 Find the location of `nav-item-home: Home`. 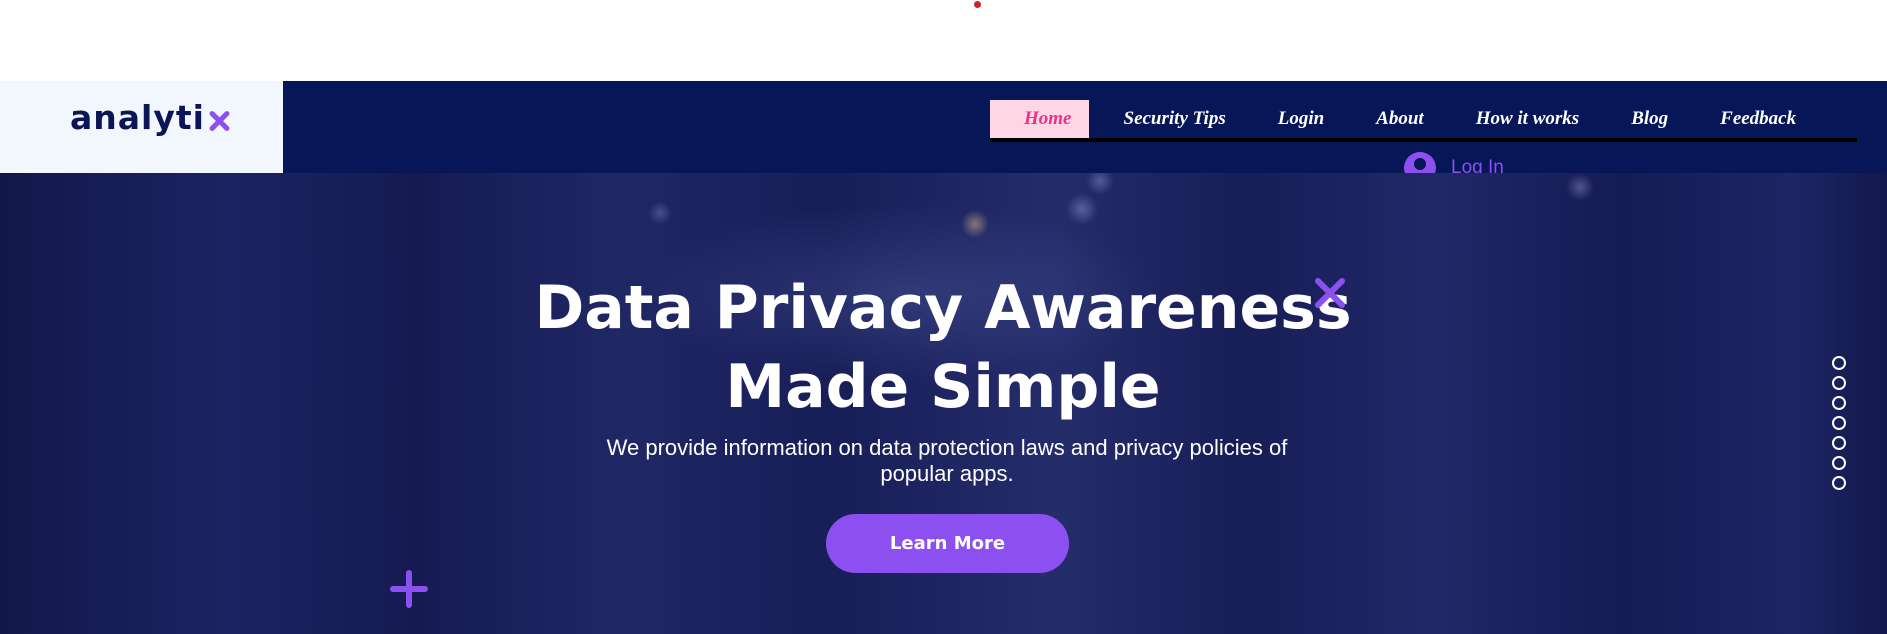

nav-item-home: Home is located at coordinates (1039, 119).